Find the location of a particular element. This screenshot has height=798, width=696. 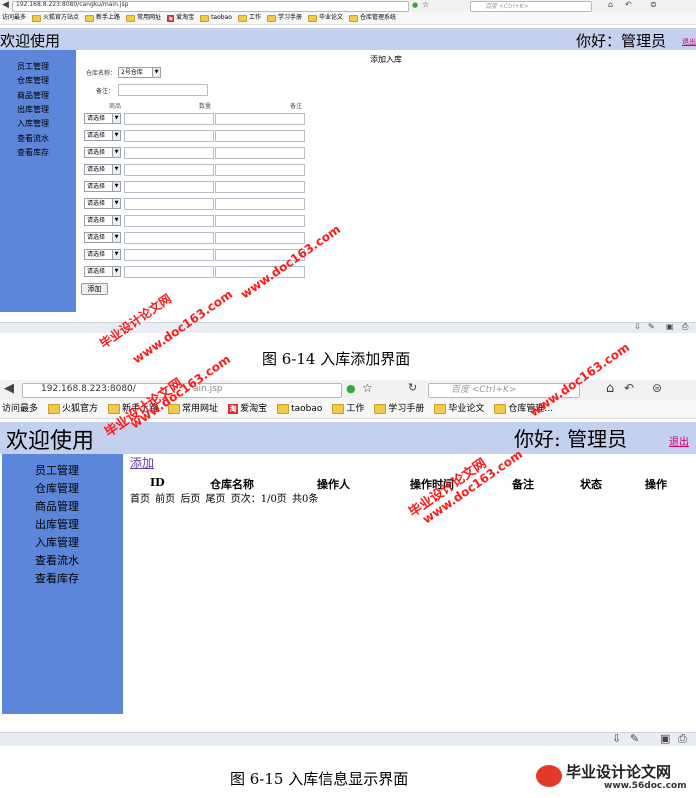

bookmark-label: 爱淘宝 is located at coordinates (185, 17).